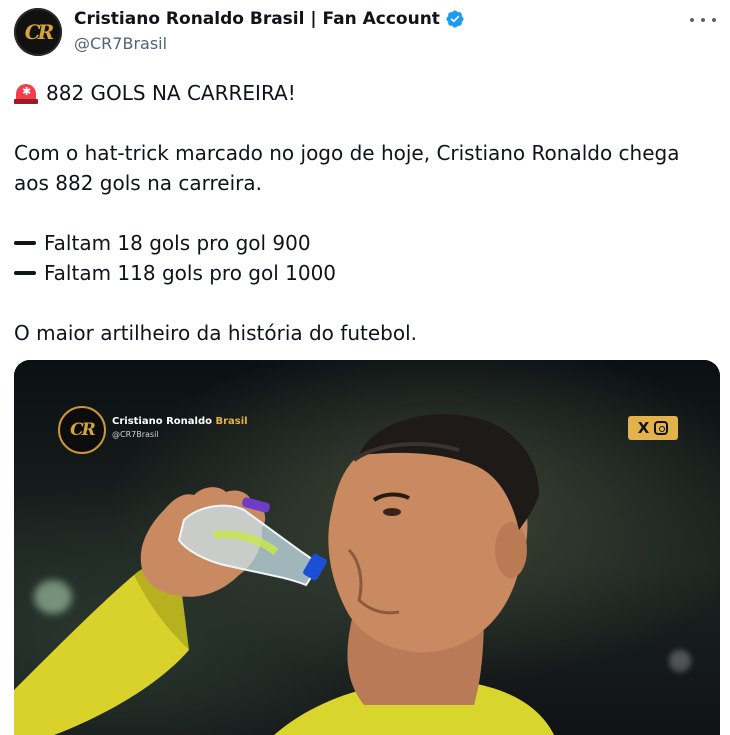 This screenshot has height=735, width=730. What do you see at coordinates (364, 273) in the screenshot?
I see `bullet-2: Faltam 118 gols pro gol 1000` at bounding box center [364, 273].